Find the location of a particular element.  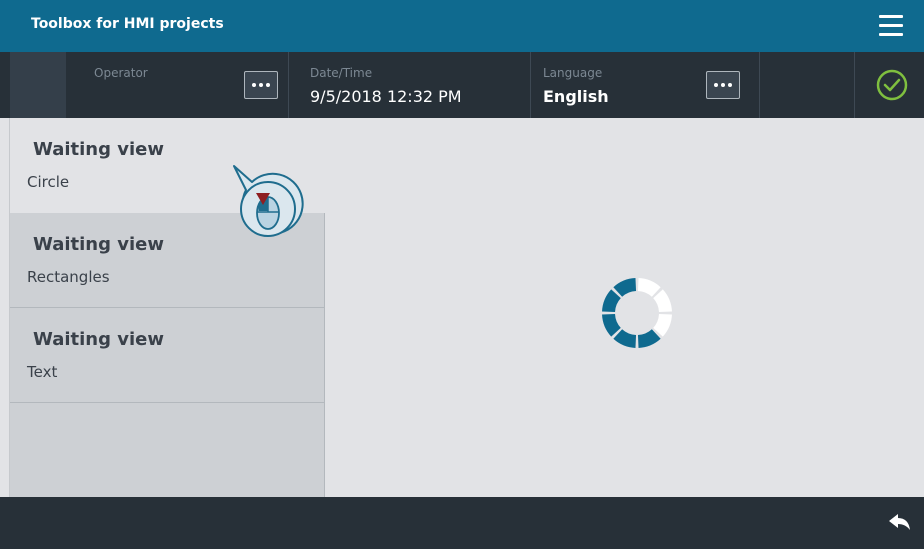

sidebar-item-text: Waiting view Text is located at coordinates (167, 355).